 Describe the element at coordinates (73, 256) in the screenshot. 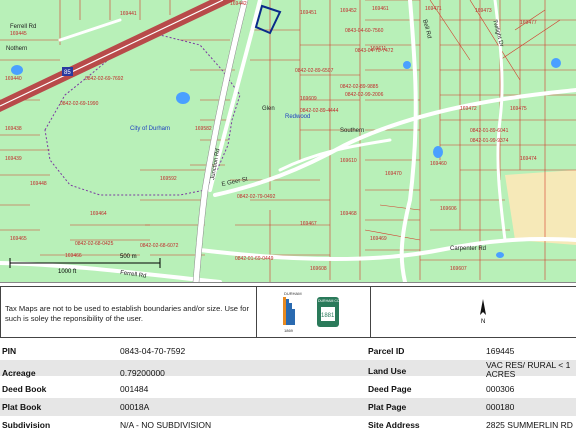

I see `parcel-id: 169466` at that location.